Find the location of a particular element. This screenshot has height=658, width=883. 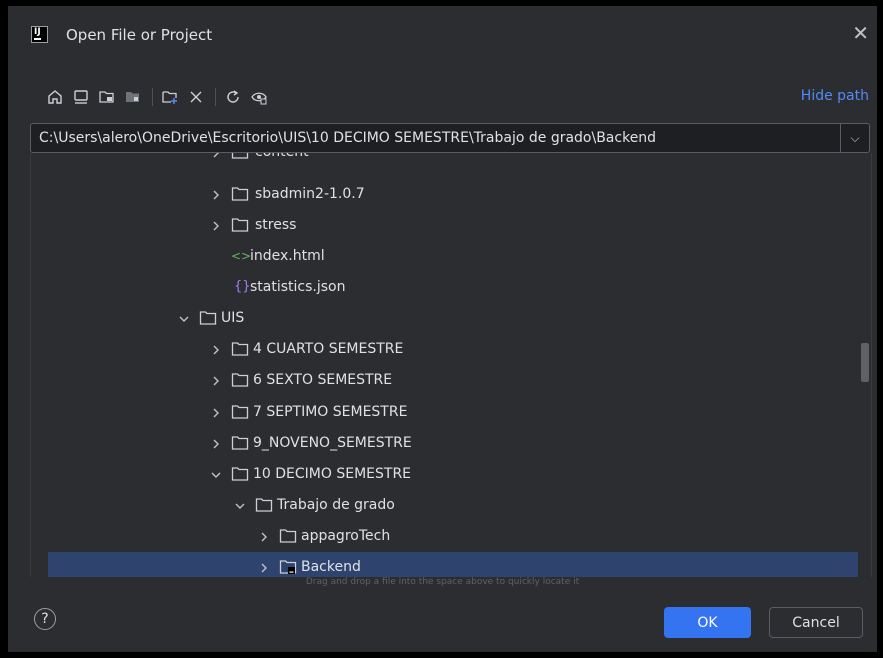

title-bar: IJ Open File or Project ✕ is located at coordinates (442, 34).